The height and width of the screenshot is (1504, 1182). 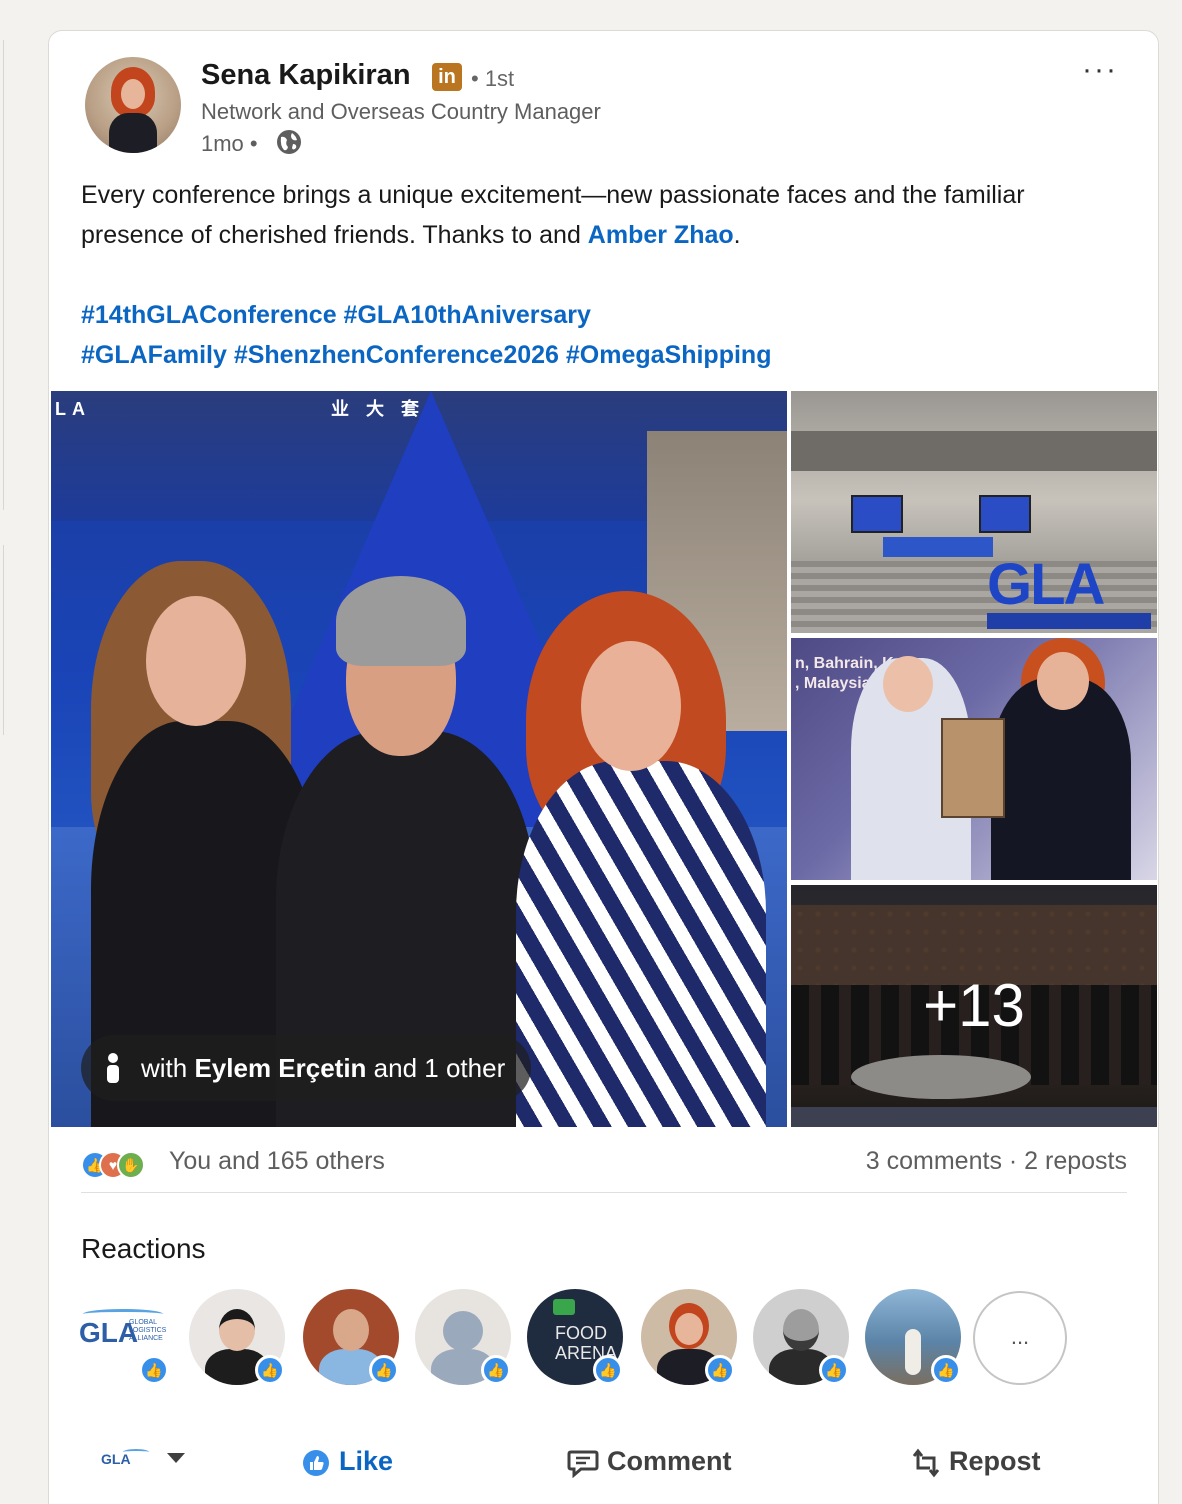 I want to click on sign-text: LA, so click(x=73, y=409).